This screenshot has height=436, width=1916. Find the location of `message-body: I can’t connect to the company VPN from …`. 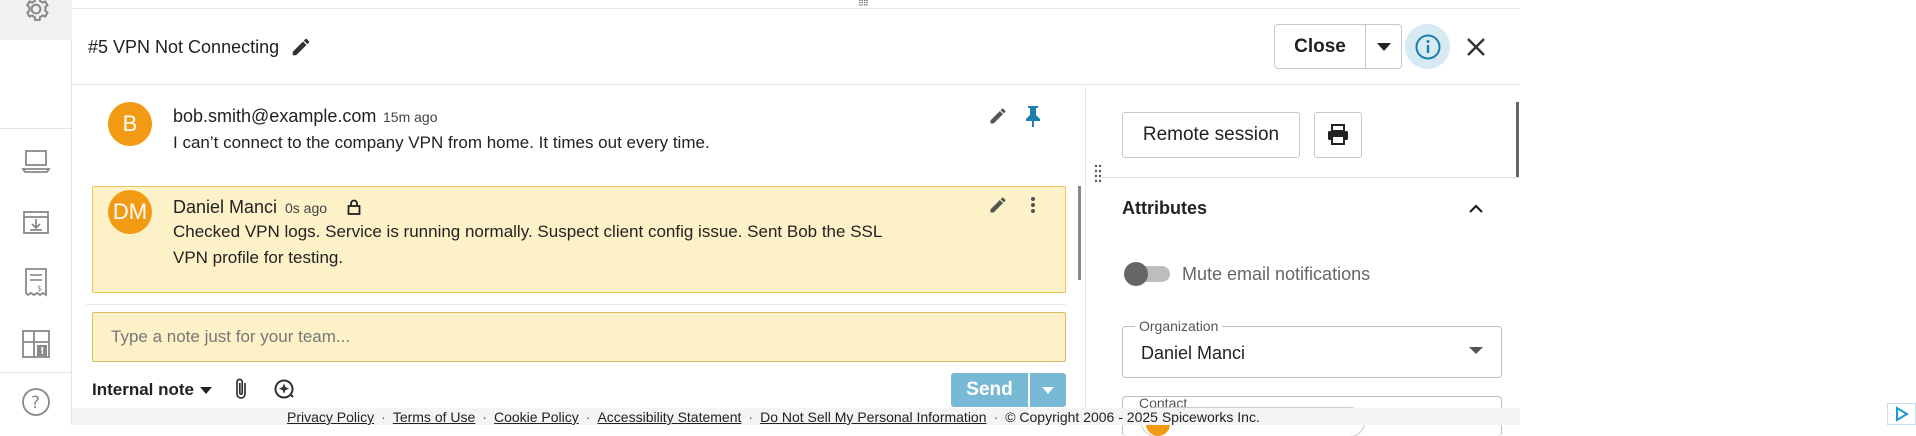

message-body: I can’t connect to the company VPN from … is located at coordinates (441, 142).